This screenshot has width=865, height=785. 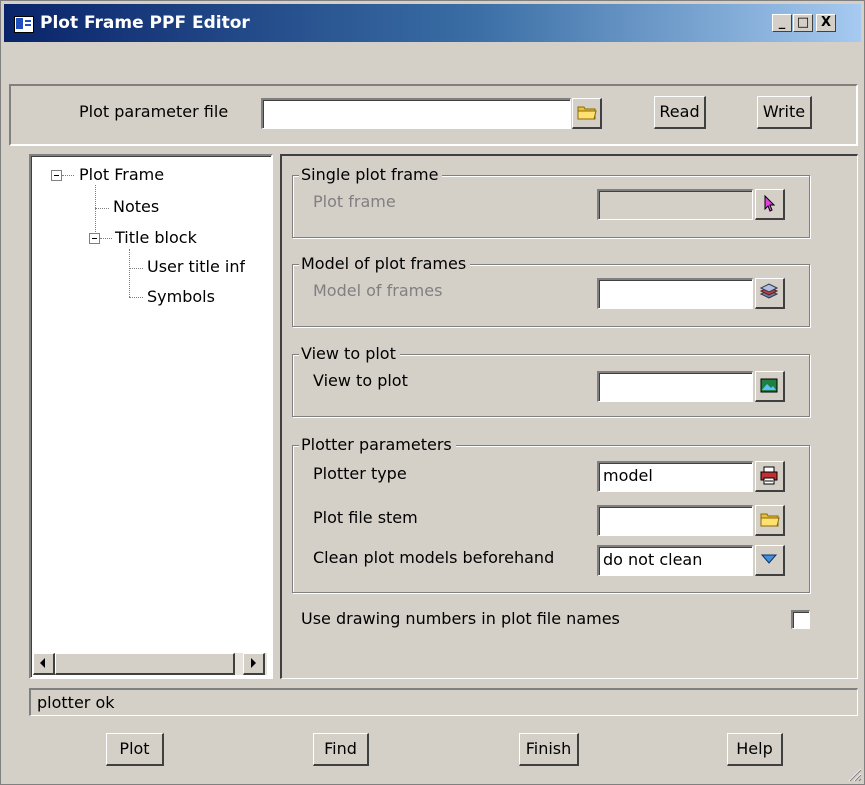 I want to click on tree-item-notes: Notes, so click(x=136, y=206).